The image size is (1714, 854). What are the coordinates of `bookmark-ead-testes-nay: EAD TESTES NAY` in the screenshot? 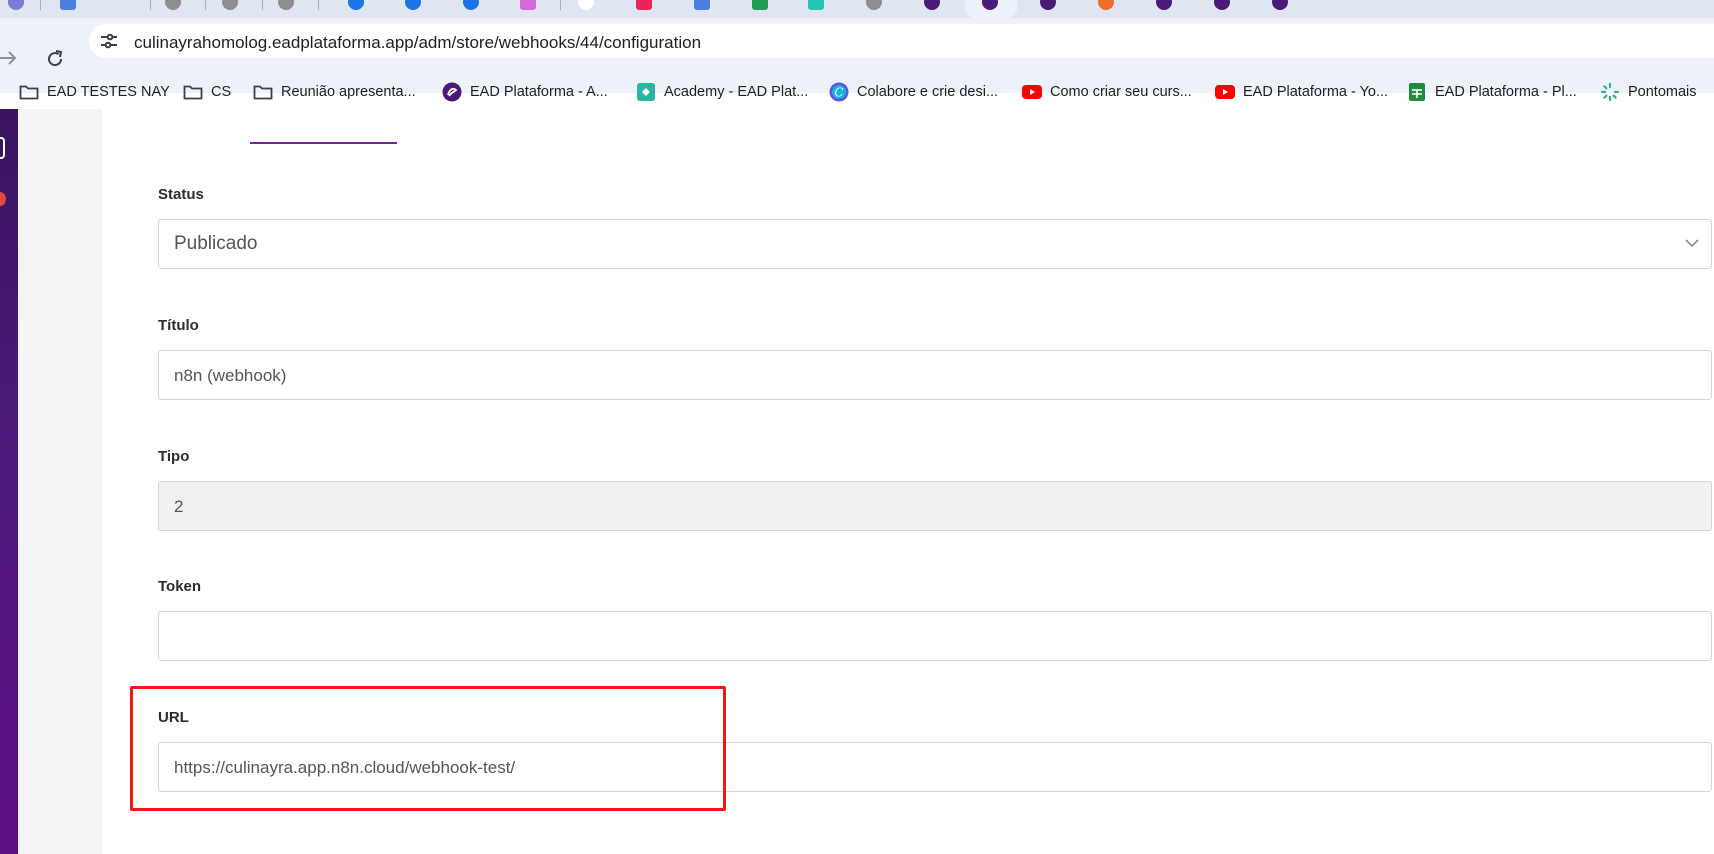 It's located at (94, 92).